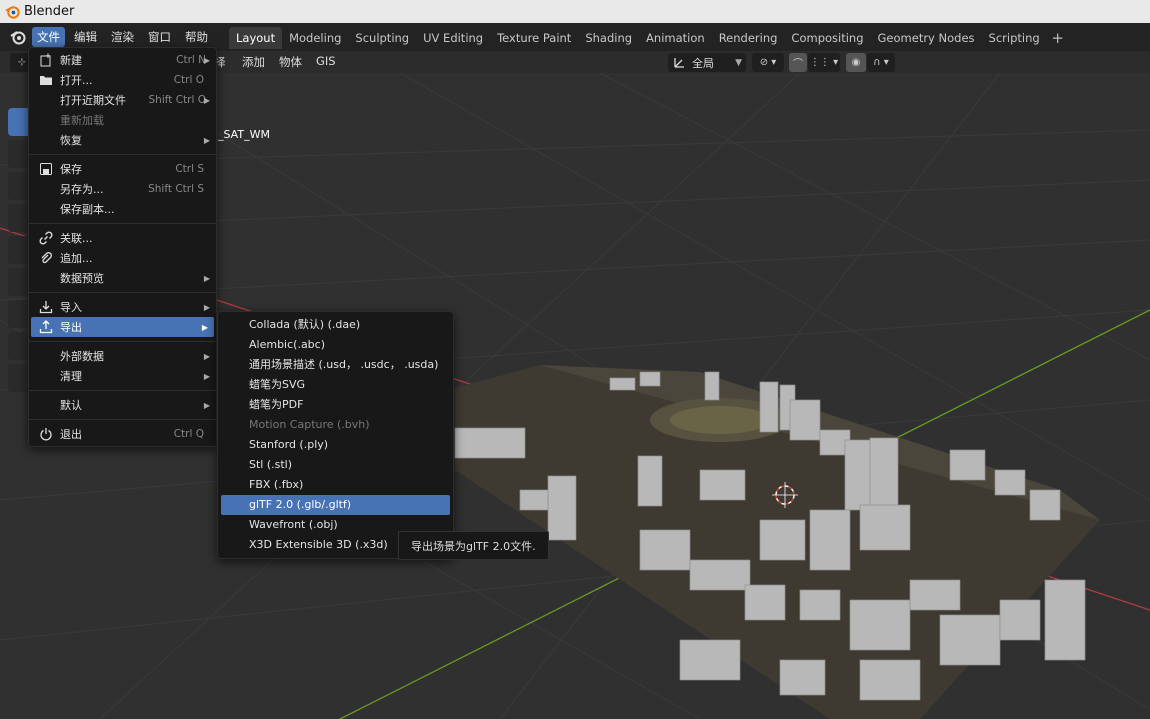 This screenshot has height=719, width=1150. What do you see at coordinates (46, 434) in the screenshot?
I see `quit-icon` at bounding box center [46, 434].